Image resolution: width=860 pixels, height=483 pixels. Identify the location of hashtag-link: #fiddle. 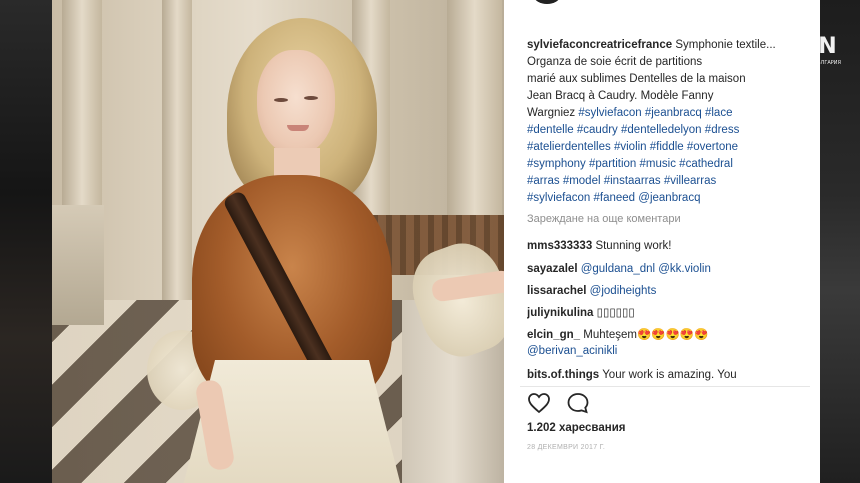
(667, 147).